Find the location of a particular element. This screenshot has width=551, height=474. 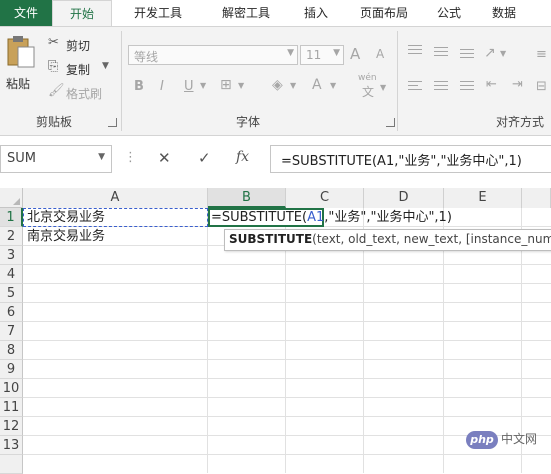

cancel-button: ✕ is located at coordinates (164, 158).